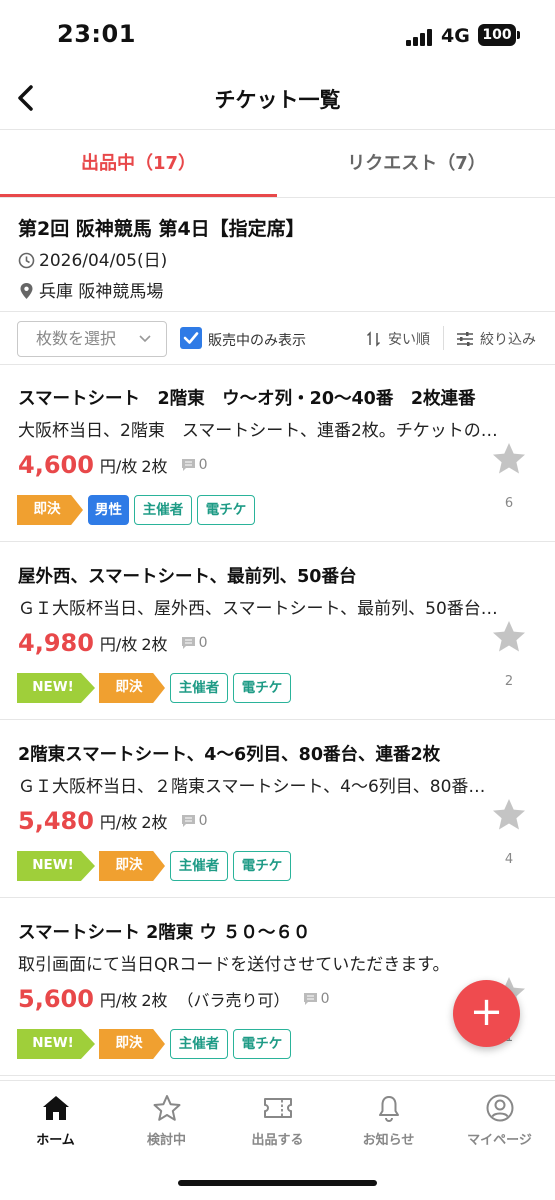 This screenshot has width=555, height=1200. I want to click on listing-description: 取引画面にて当日QRコードを送付させていただきます。, so click(234, 965).